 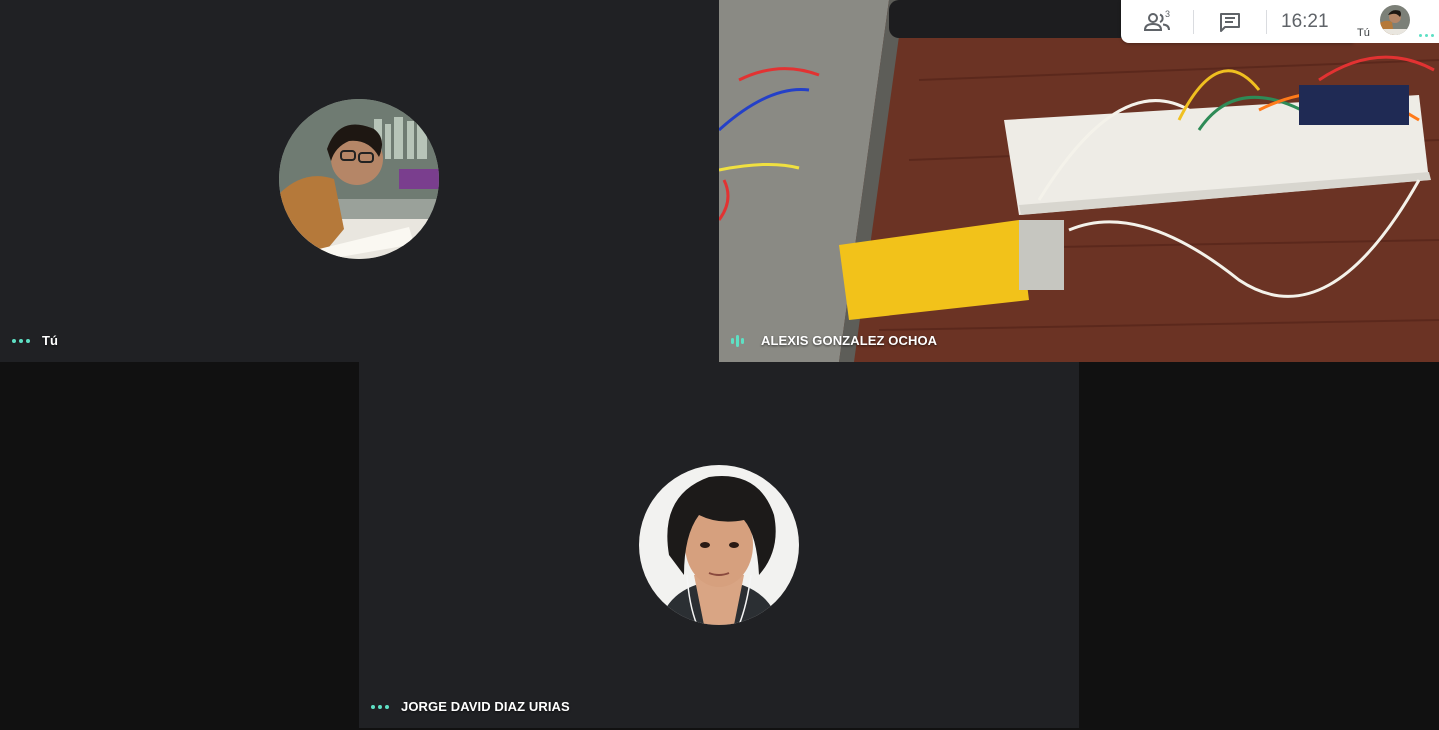 I want to click on chat-icon, so click(x=1230, y=22).